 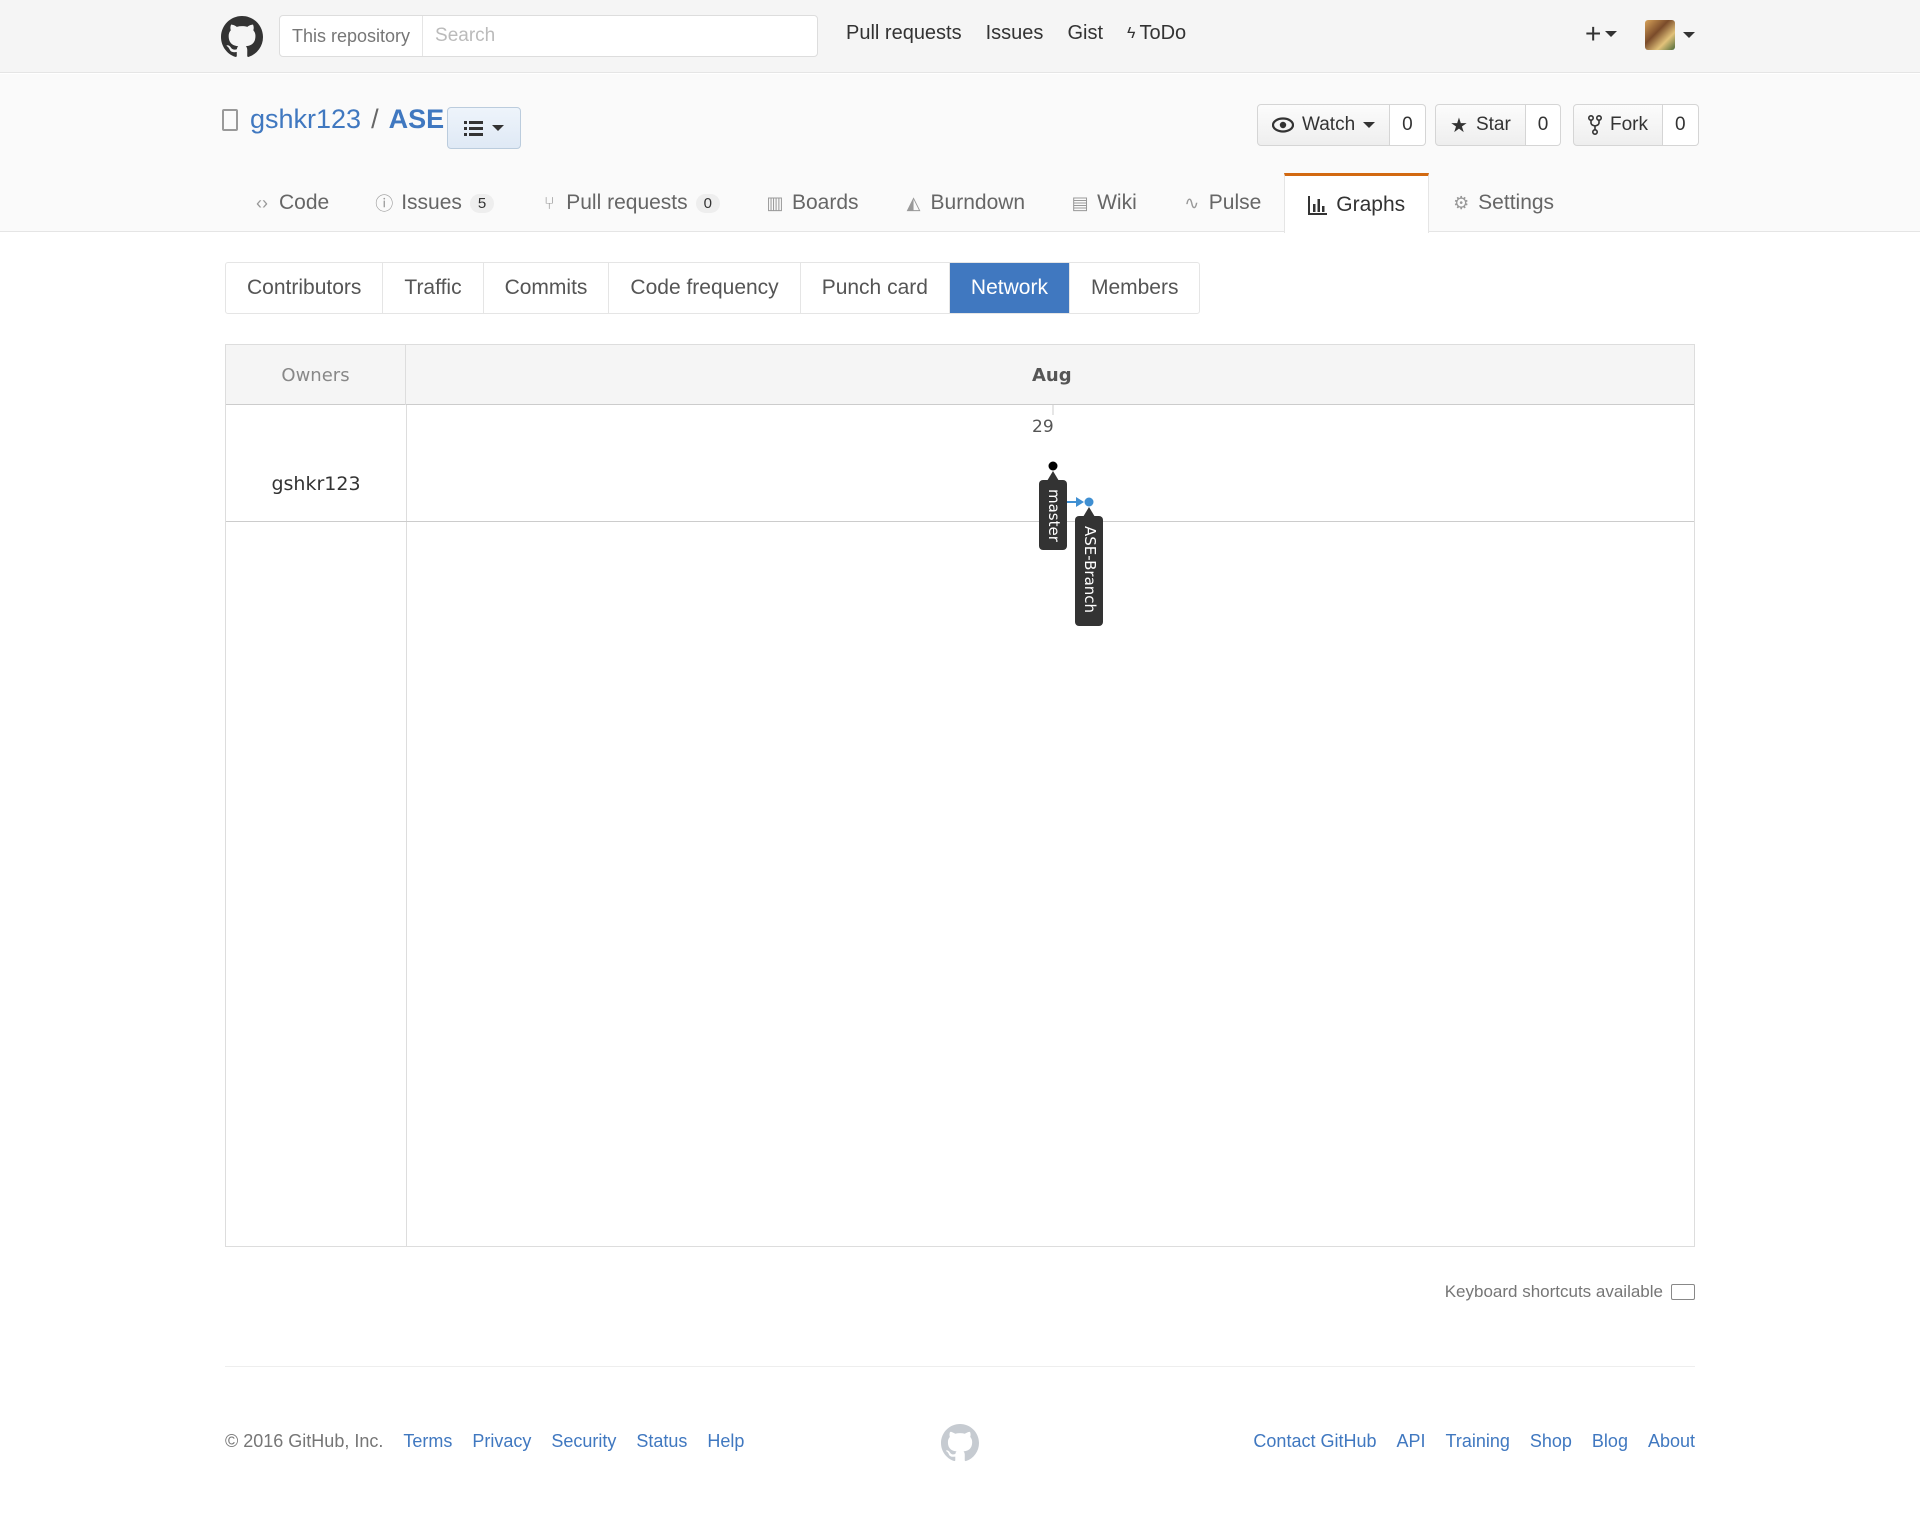 What do you see at coordinates (473, 128) in the screenshot?
I see `list-icon` at bounding box center [473, 128].